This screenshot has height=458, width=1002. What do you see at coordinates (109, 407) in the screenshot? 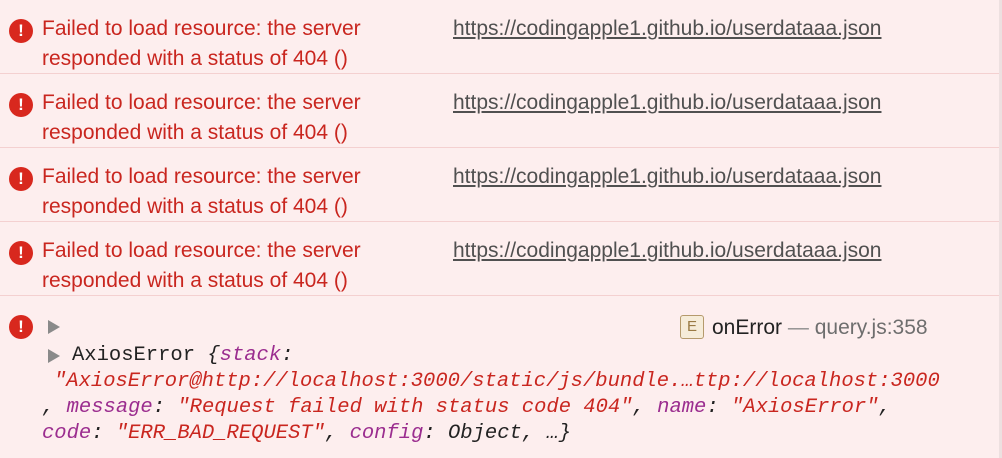
I see `message-key: message` at bounding box center [109, 407].